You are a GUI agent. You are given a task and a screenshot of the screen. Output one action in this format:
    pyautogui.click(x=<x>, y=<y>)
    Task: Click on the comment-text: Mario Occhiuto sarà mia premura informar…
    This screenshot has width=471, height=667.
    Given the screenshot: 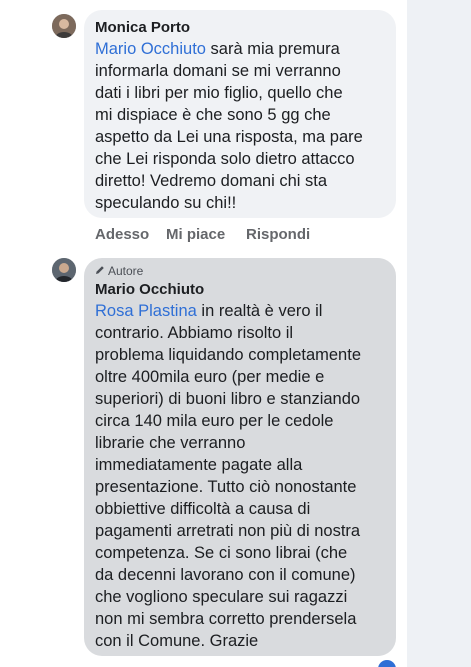 What is the action you would take?
    pyautogui.click(x=229, y=126)
    